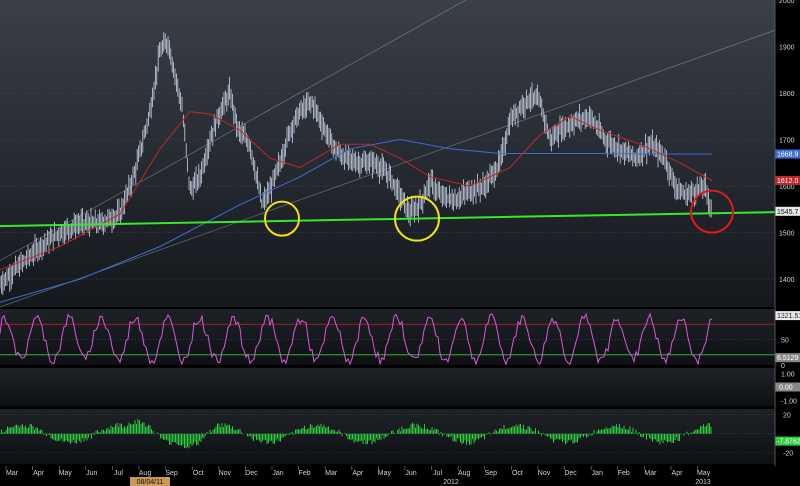 The height and width of the screenshot is (486, 800). Describe the element at coordinates (788, 454) in the screenshot. I see `histogram-tick-label: -20` at that location.